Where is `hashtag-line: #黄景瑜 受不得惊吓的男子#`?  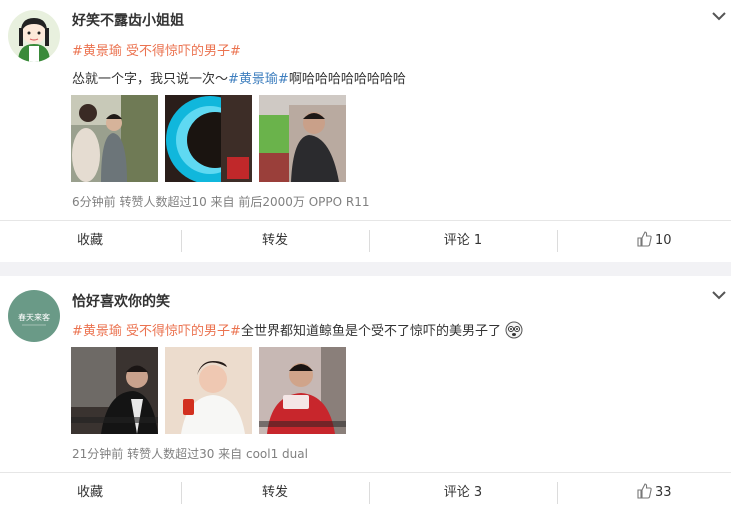 hashtag-line: #黄景瑜 受不得惊吓的男子# is located at coordinates (156, 49).